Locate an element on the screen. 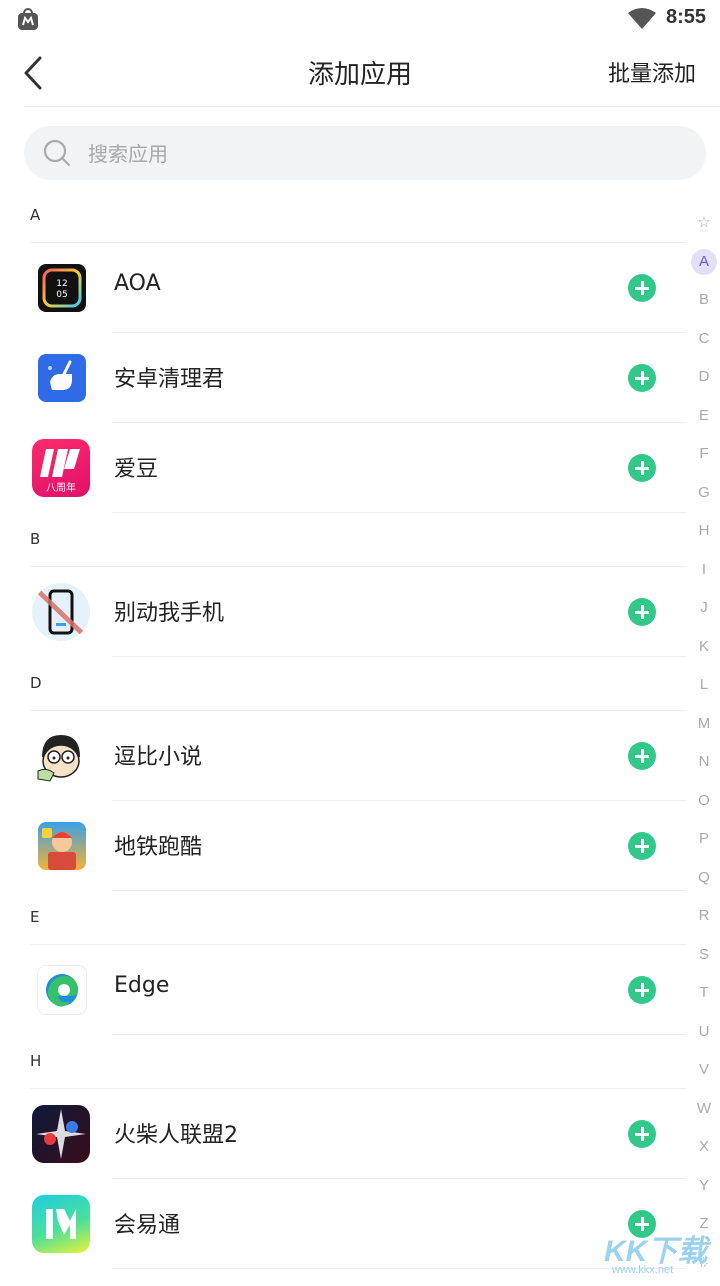 This screenshot has height=1286, width=720. app-name: 安卓清理君 is located at coordinates (169, 377).